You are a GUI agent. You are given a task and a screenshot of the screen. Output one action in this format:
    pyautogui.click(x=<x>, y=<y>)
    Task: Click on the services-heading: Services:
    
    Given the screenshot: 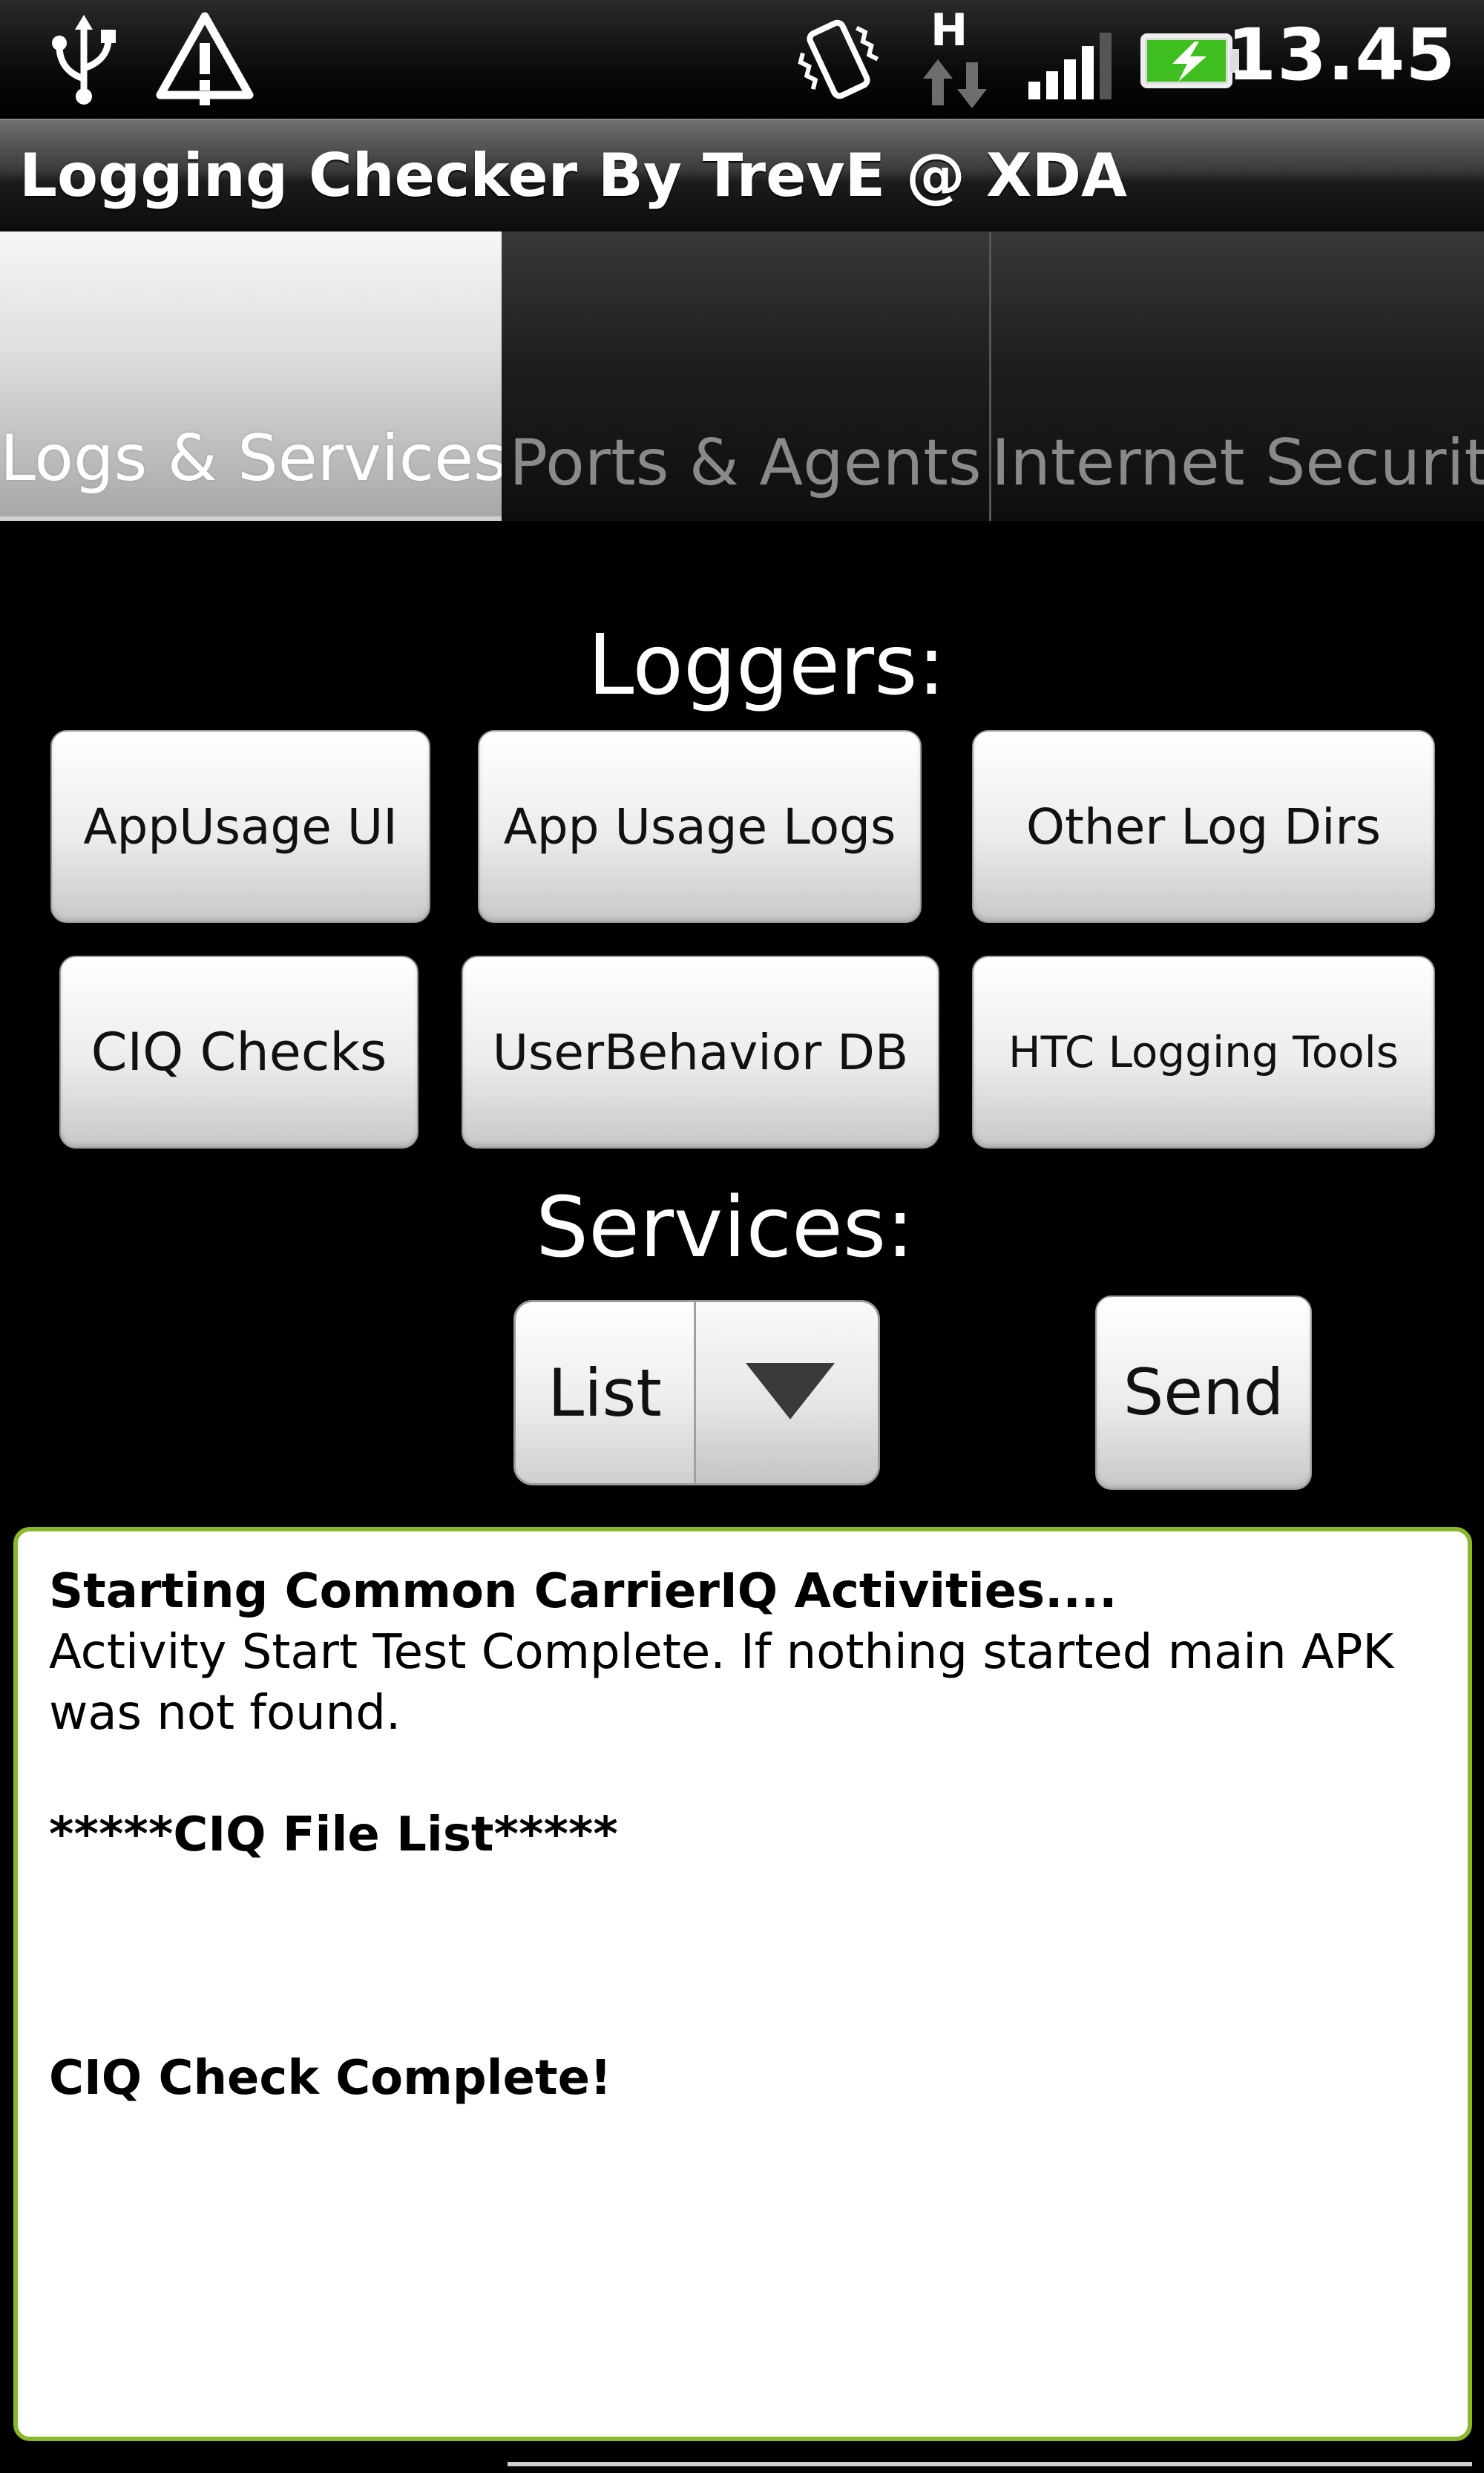 What is the action you would take?
    pyautogui.click(x=725, y=1228)
    